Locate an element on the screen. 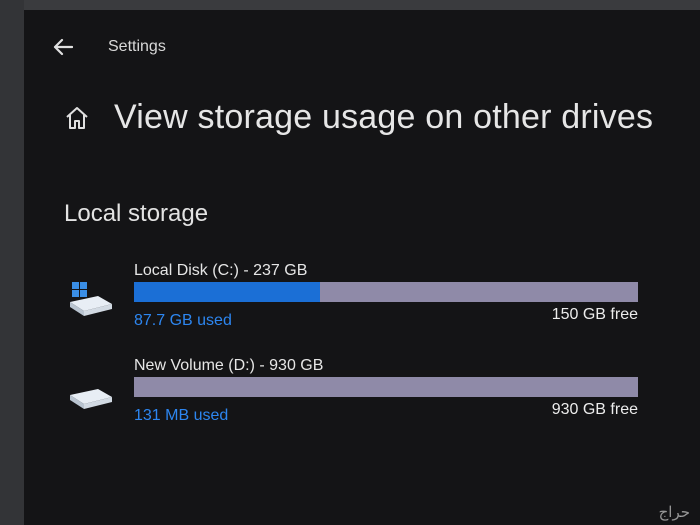 This screenshot has width=700, height=525. page-header: View storage usage on other drives is located at coordinates (356, 117).